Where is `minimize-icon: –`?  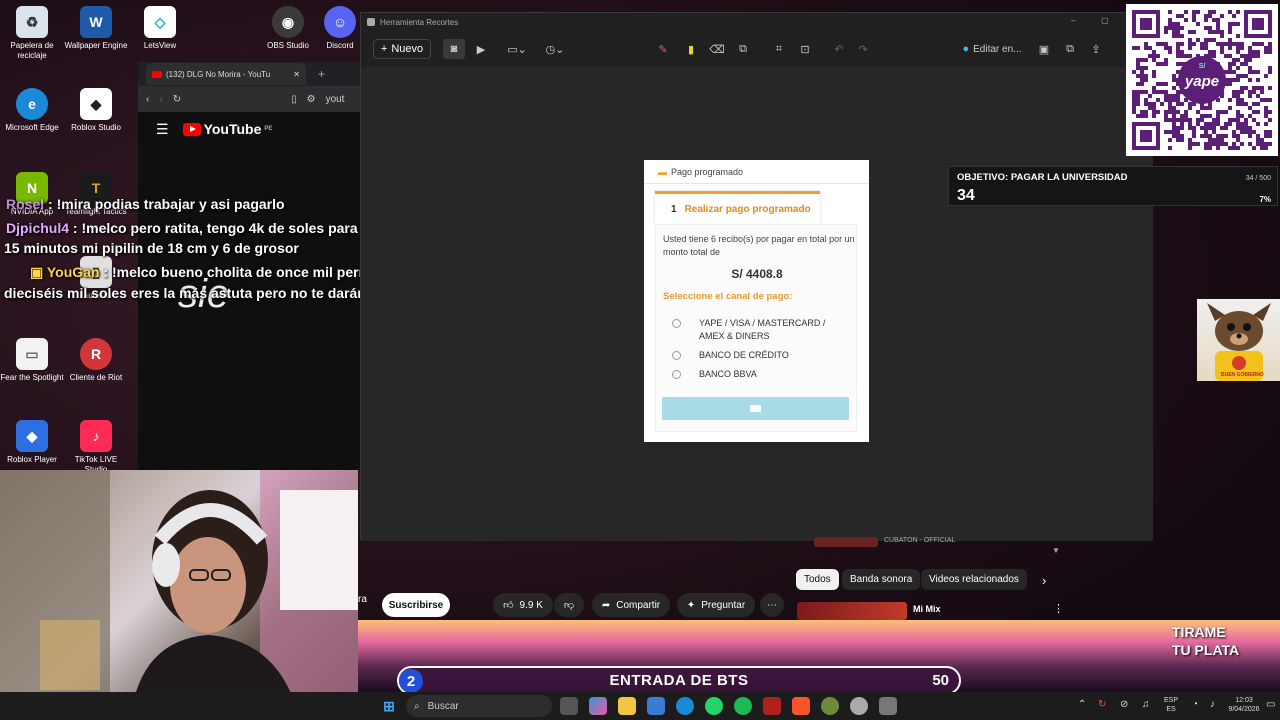
minimize-icon: – is located at coordinates (1073, 20).